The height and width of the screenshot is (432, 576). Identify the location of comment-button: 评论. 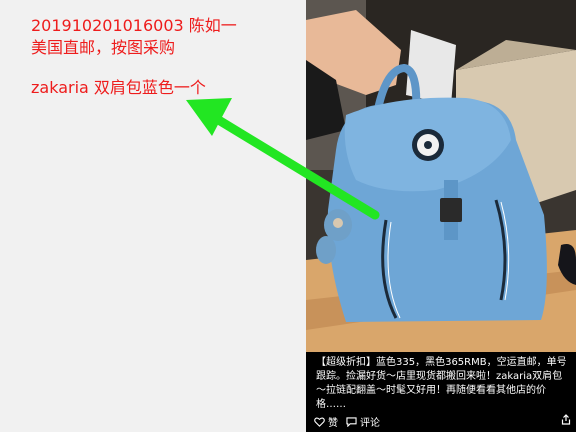
(363, 421).